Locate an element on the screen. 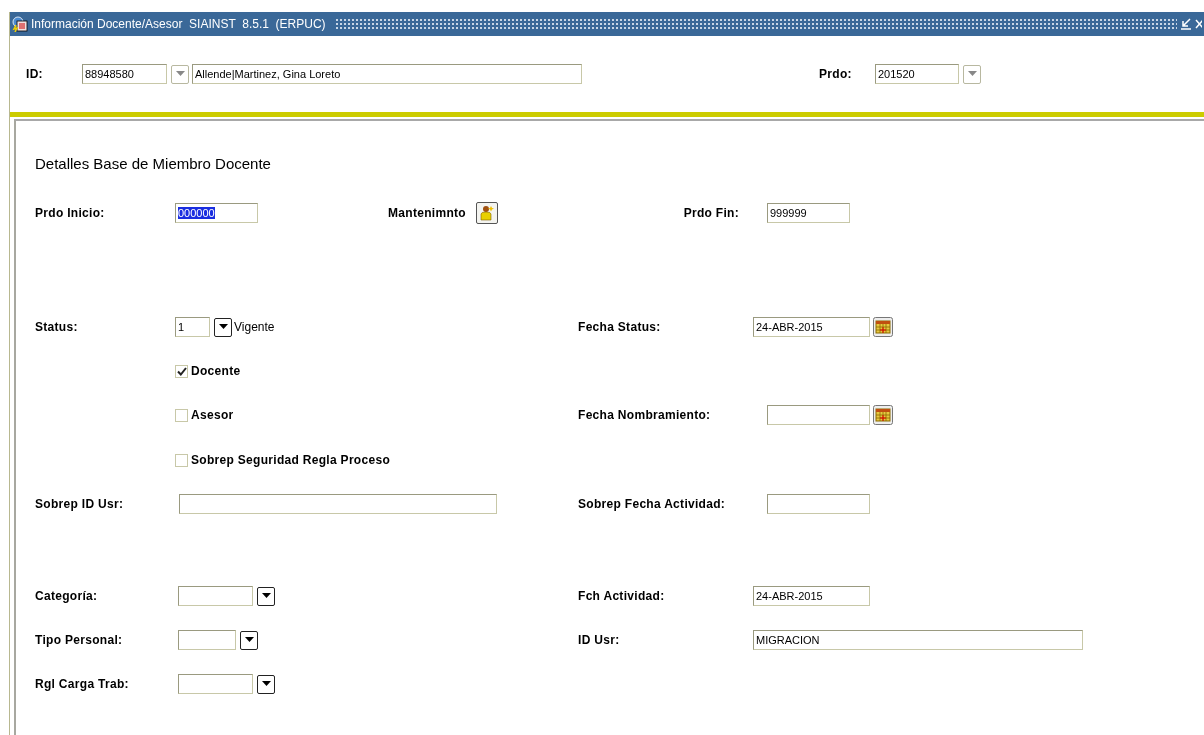 The height and width of the screenshot is (735, 1204). category-field is located at coordinates (215, 596).